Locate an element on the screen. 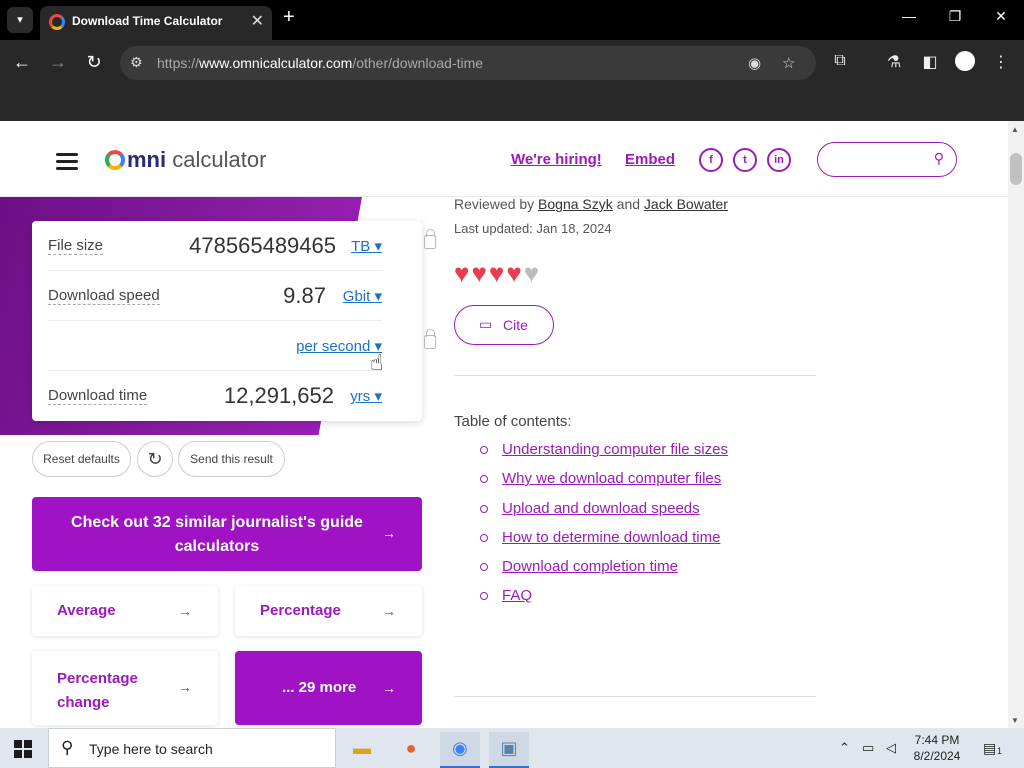 This screenshot has width=1024, height=768. tracking-protection-icon: ◉ is located at coordinates (754, 63).